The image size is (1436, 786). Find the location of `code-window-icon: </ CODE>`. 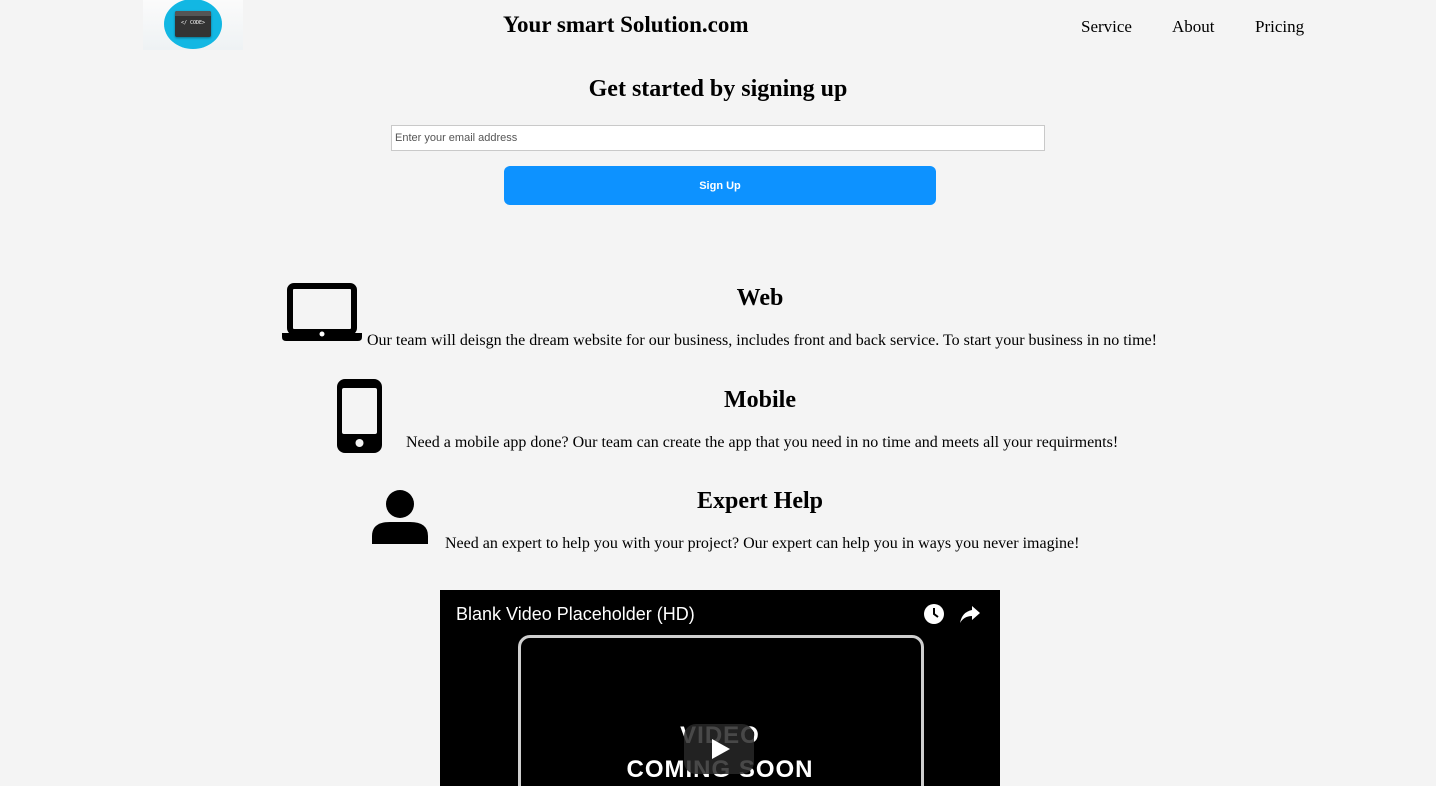

code-window-icon: </ CODE> is located at coordinates (193, 24).